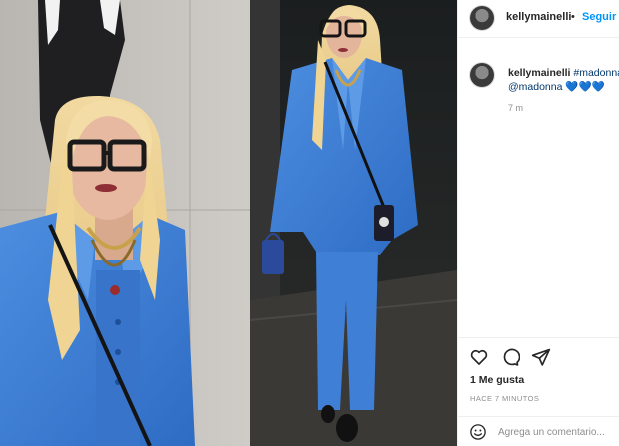 This screenshot has height=446, width=619. What do you see at coordinates (478, 432) in the screenshot?
I see `smiley-icon` at bounding box center [478, 432].